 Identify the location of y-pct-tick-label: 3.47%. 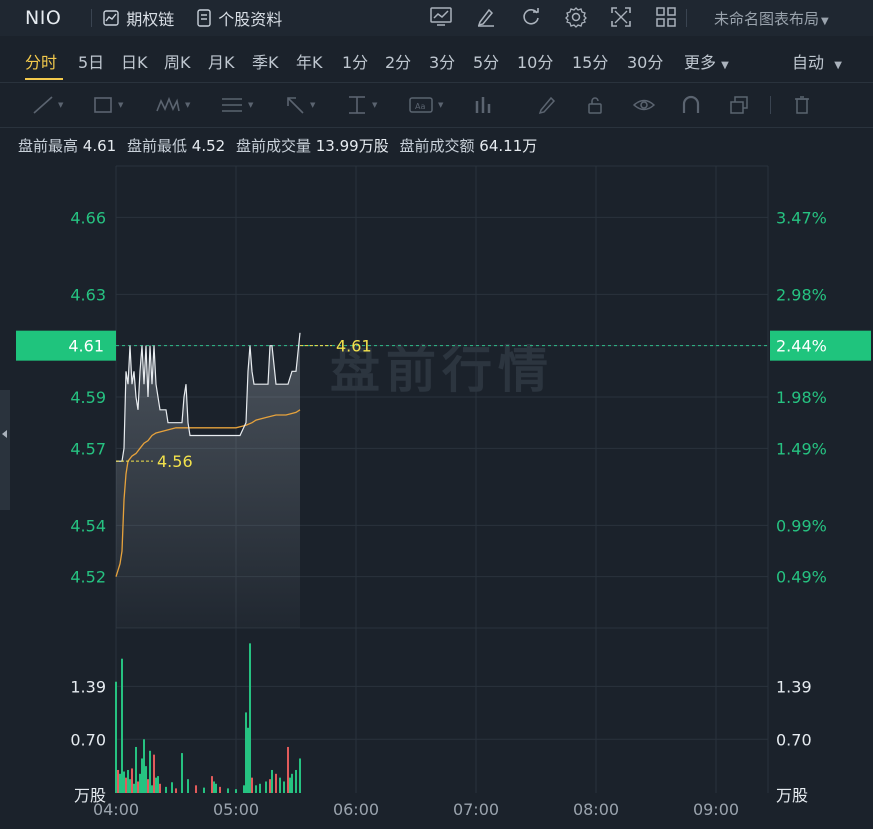
(801, 217).